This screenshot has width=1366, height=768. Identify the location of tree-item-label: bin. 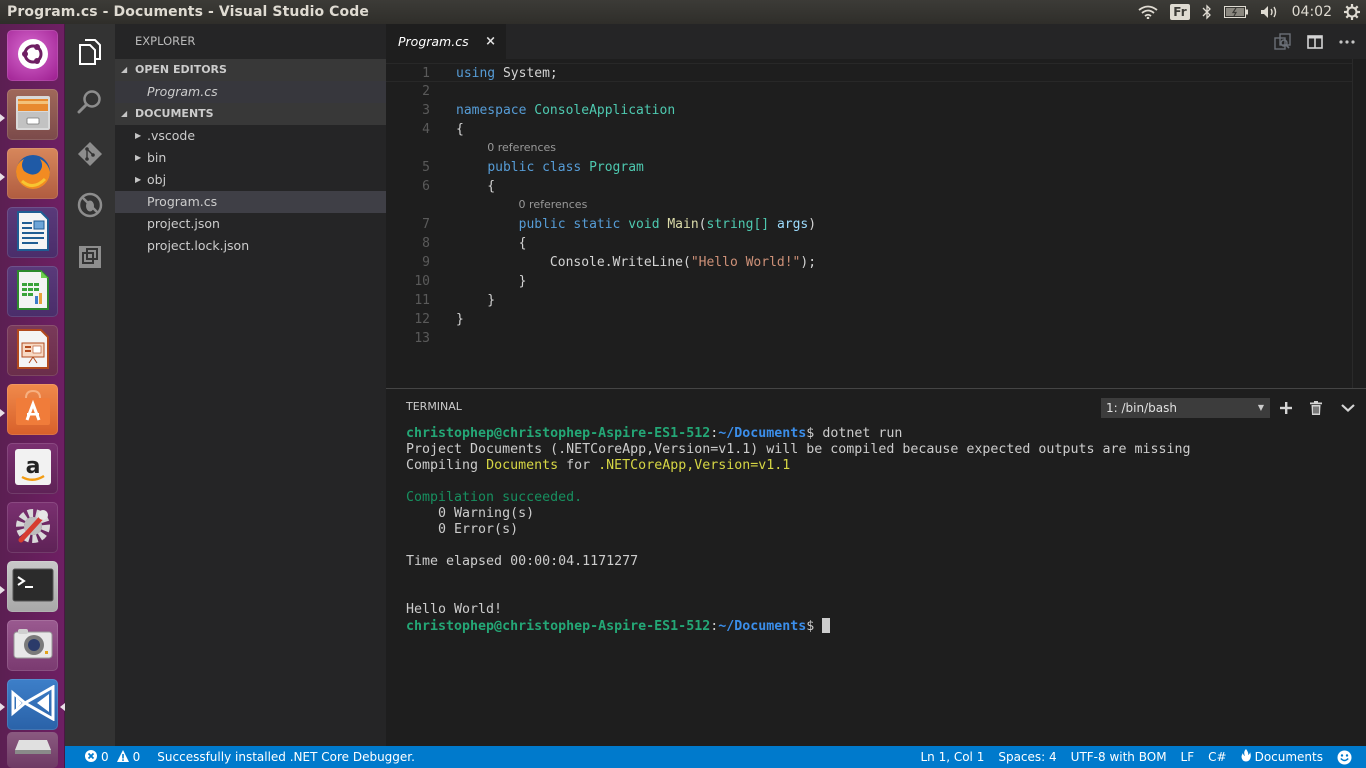
(157, 157).